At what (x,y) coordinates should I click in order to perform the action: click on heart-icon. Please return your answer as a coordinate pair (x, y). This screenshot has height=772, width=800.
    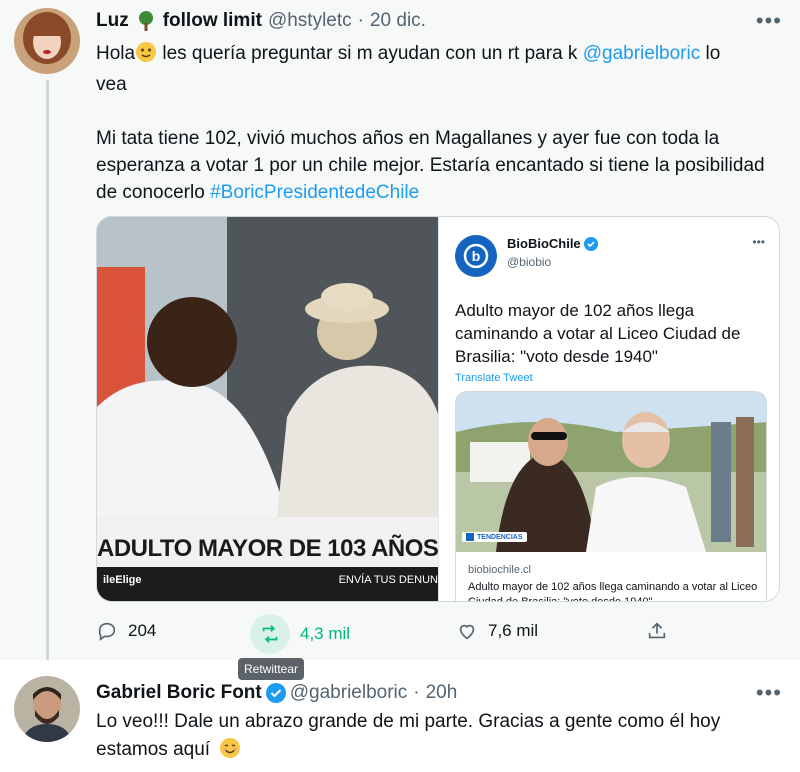
    Looking at the image, I should click on (467, 631).